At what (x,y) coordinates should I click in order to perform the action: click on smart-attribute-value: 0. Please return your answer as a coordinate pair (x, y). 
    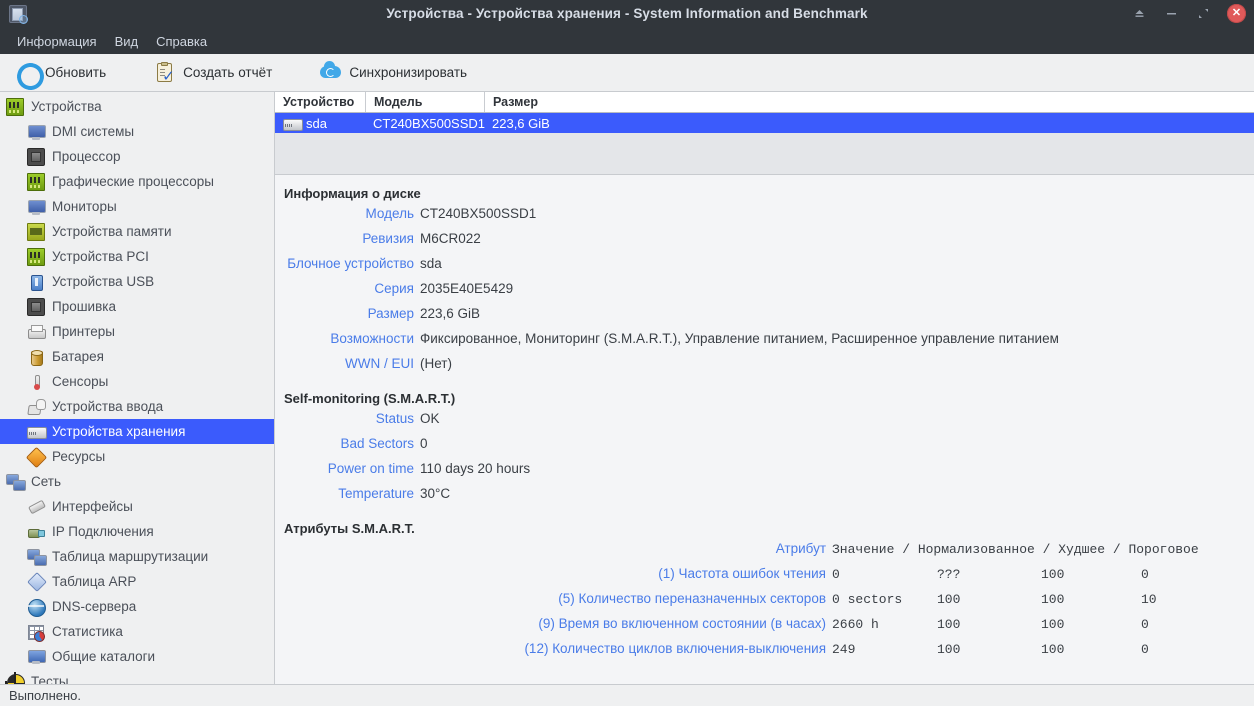
    Looking at the image, I should click on (836, 574).